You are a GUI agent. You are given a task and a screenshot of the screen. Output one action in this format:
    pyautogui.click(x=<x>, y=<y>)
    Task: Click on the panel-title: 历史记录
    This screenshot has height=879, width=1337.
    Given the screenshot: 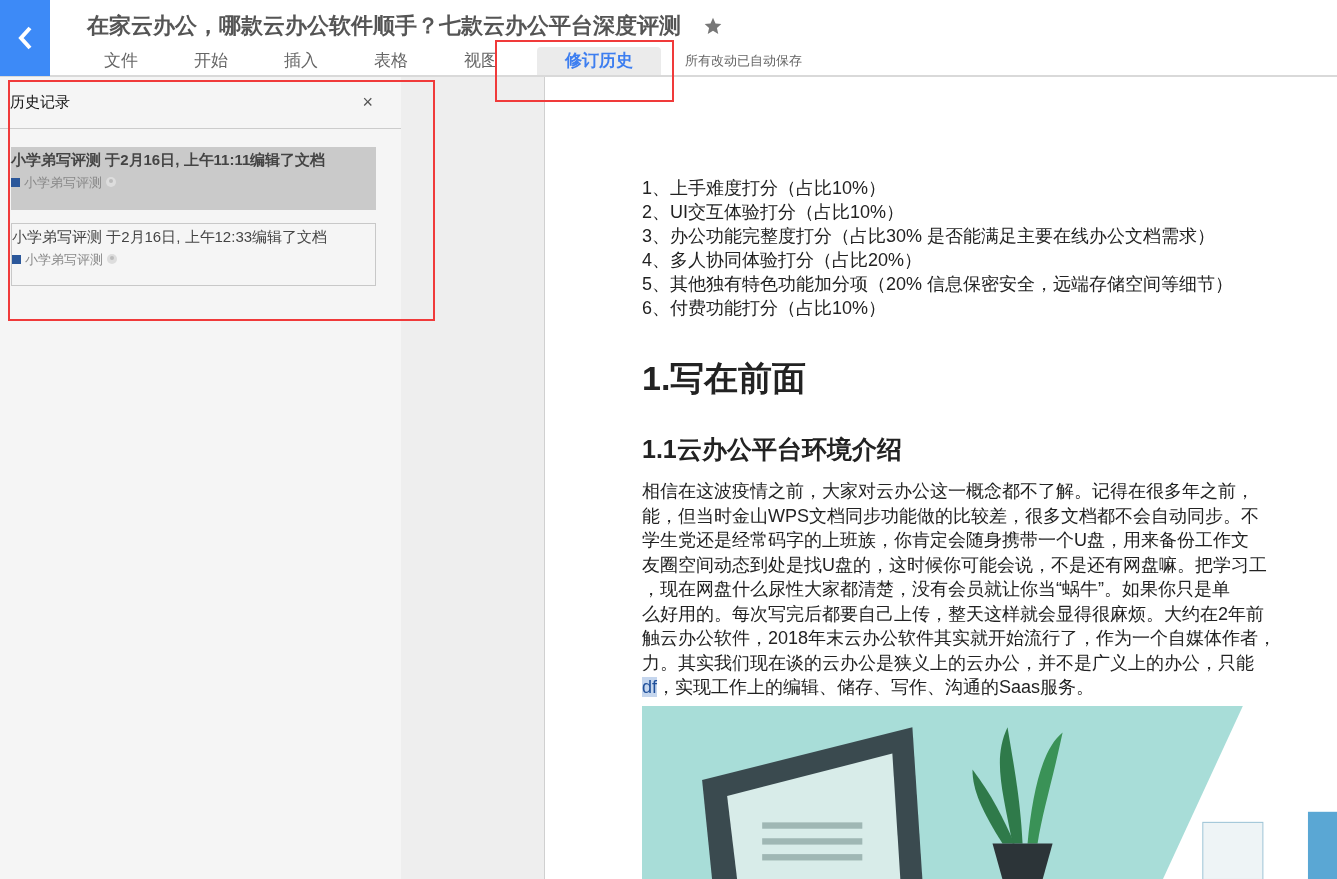 What is the action you would take?
    pyautogui.click(x=40, y=102)
    